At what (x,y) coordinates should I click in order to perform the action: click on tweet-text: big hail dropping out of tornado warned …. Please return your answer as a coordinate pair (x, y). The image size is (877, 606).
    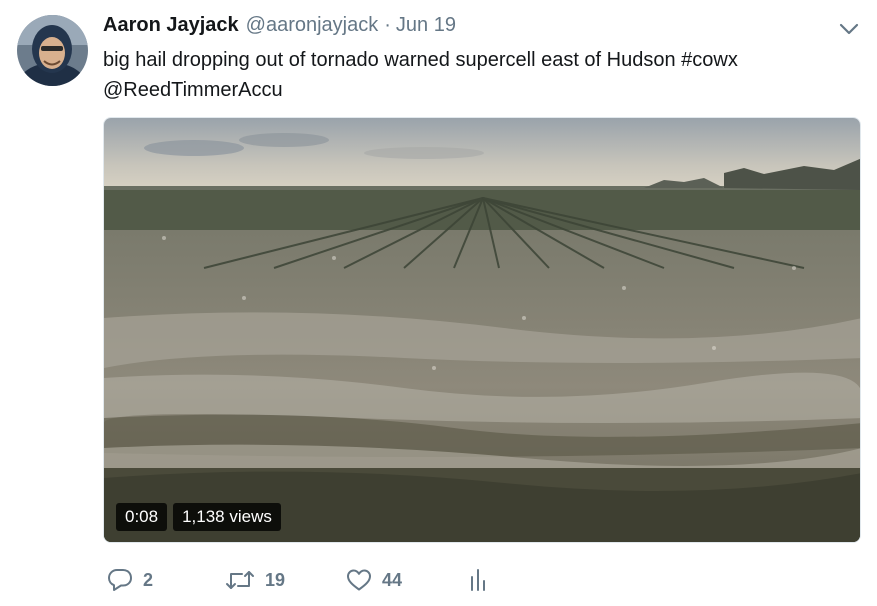
    Looking at the image, I should click on (473, 75).